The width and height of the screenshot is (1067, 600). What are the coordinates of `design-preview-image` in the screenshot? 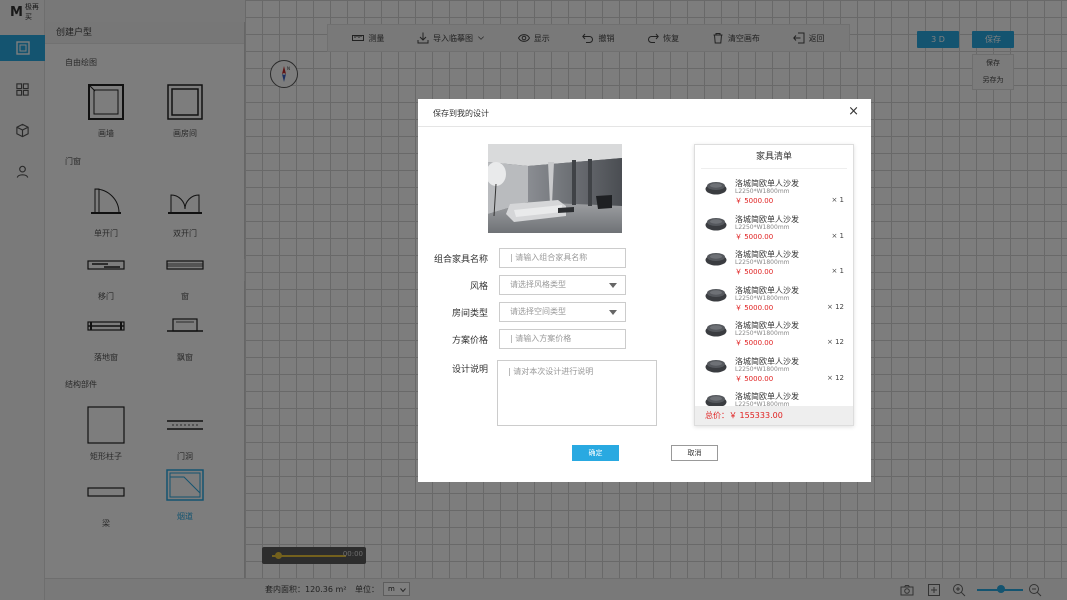 It's located at (555, 188).